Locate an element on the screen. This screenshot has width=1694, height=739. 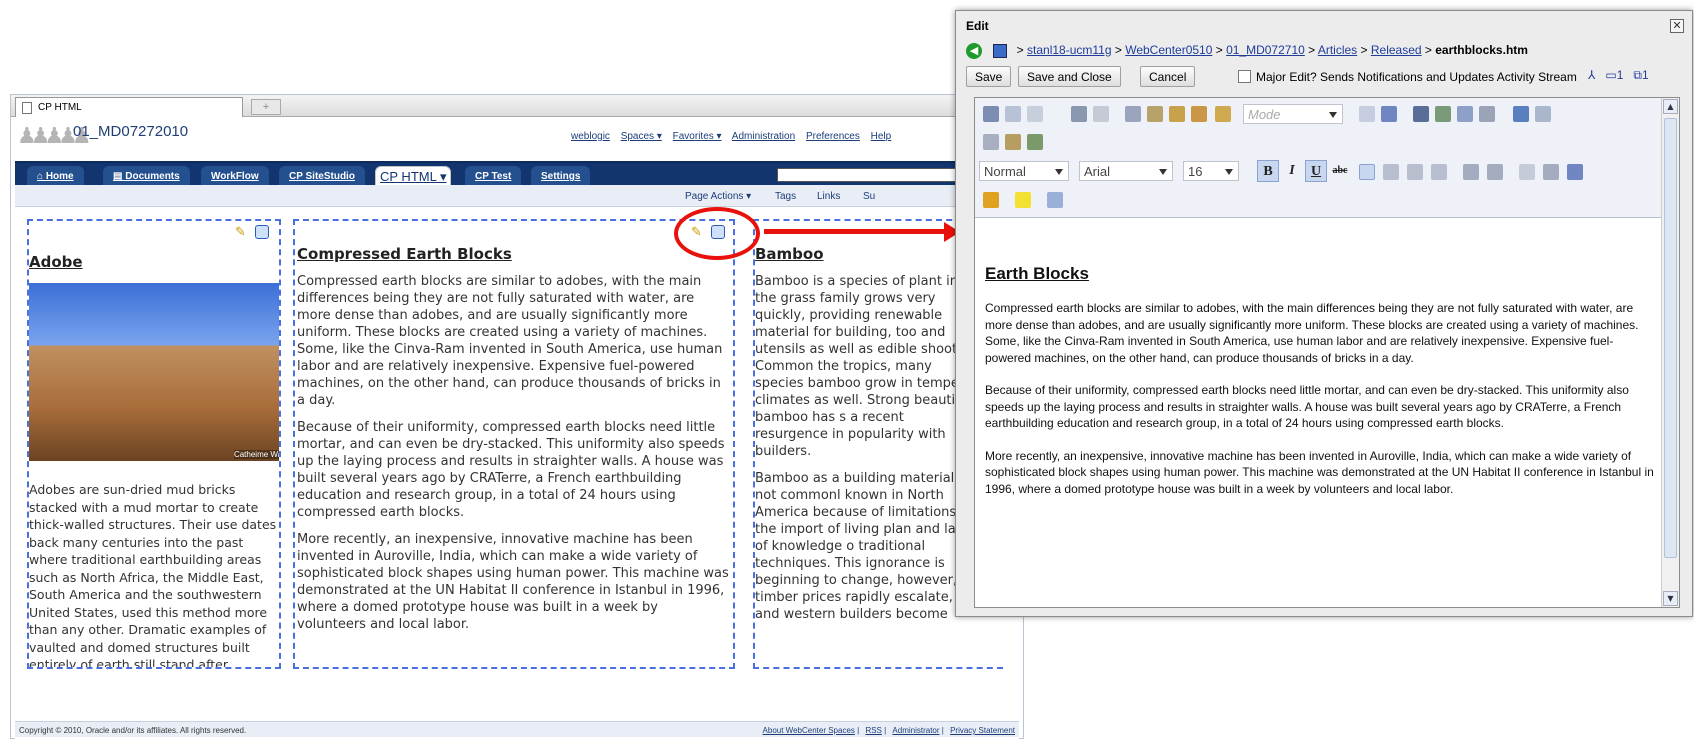
breadcrumb-item: Released is located at coordinates (1396, 50).